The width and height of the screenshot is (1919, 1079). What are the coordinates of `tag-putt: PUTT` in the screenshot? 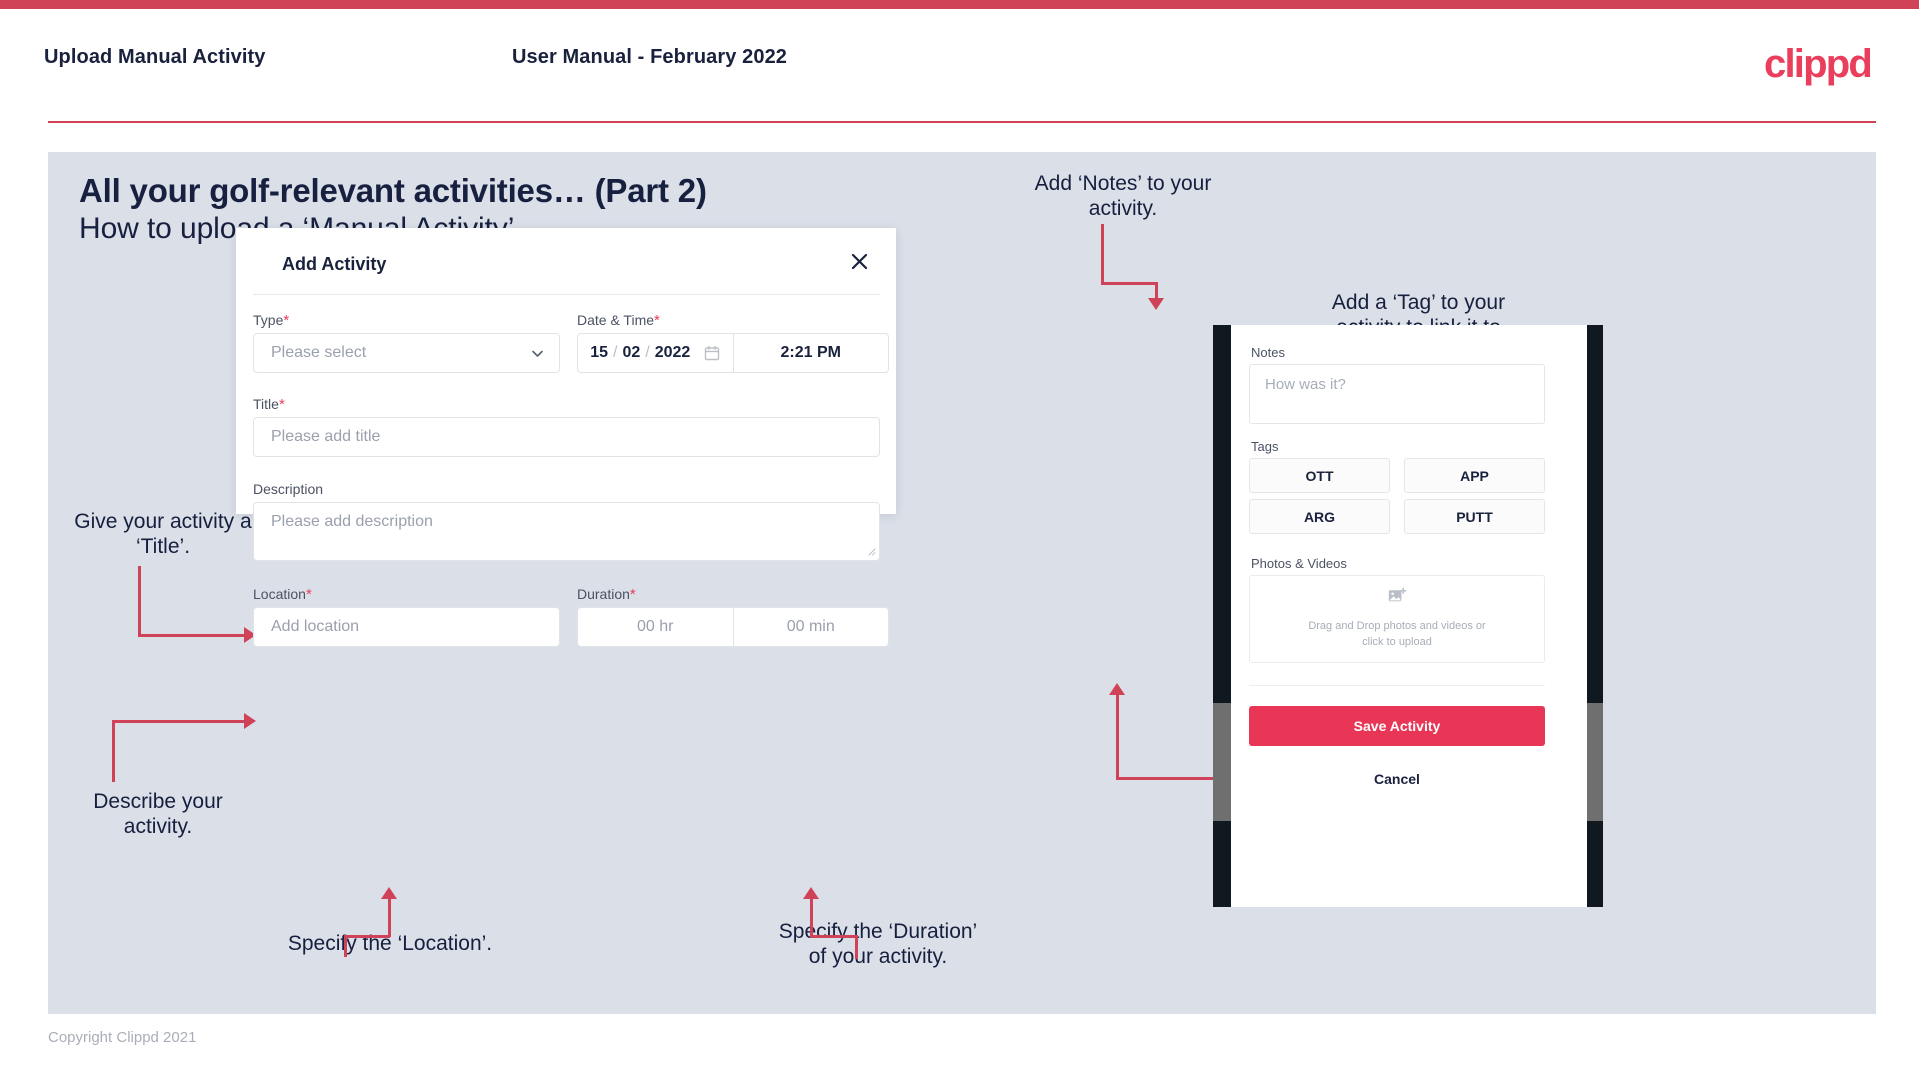 It's located at (1474, 516).